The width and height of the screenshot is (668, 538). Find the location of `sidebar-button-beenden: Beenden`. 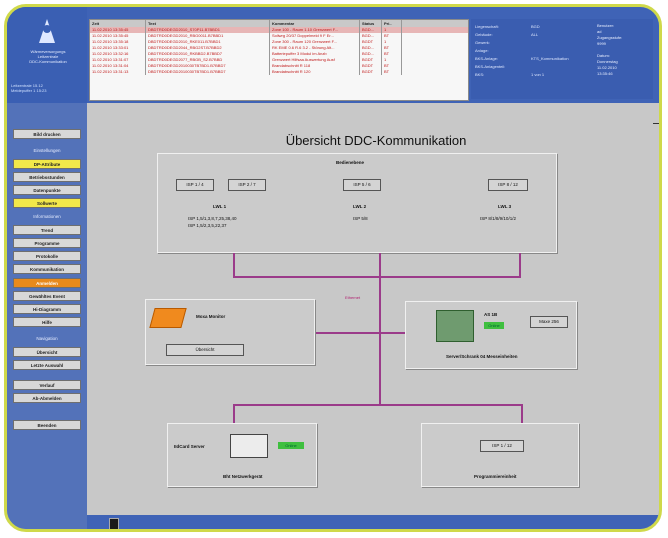

sidebar-button-beenden: Beenden is located at coordinates (47, 425).